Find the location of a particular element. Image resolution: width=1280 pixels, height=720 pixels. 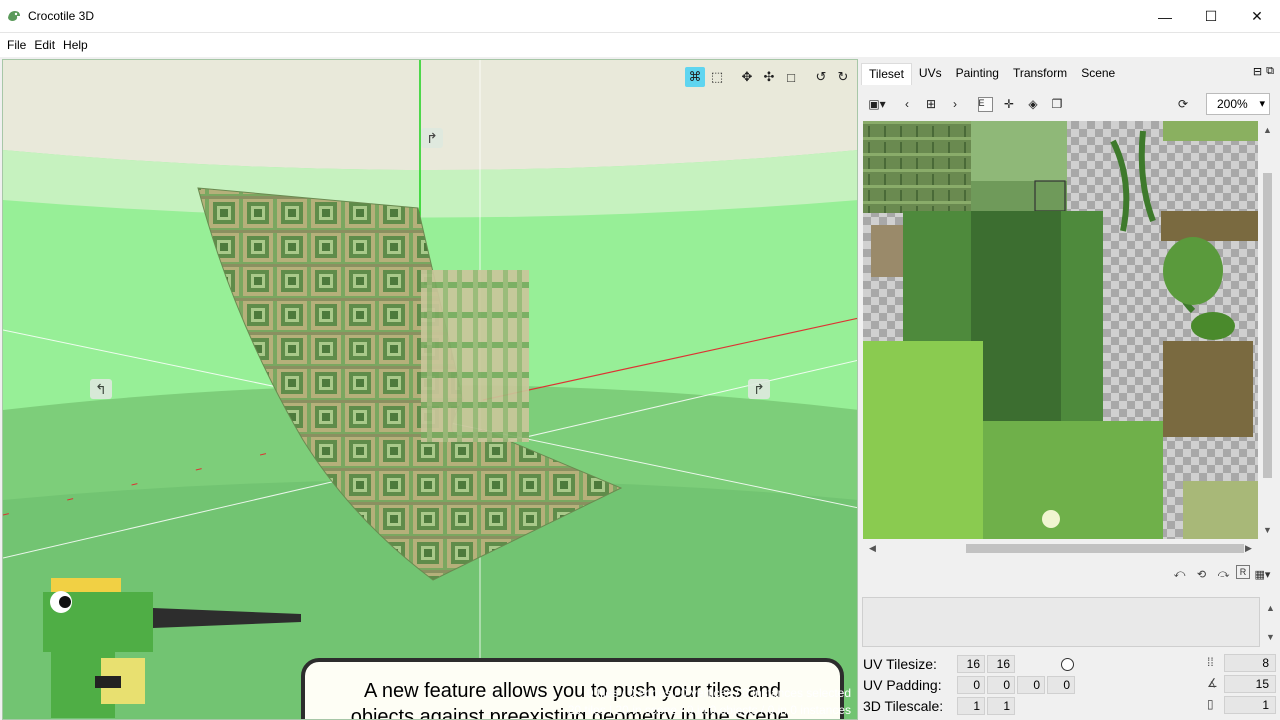

tab-scene: Scene is located at coordinates (1098, 74).